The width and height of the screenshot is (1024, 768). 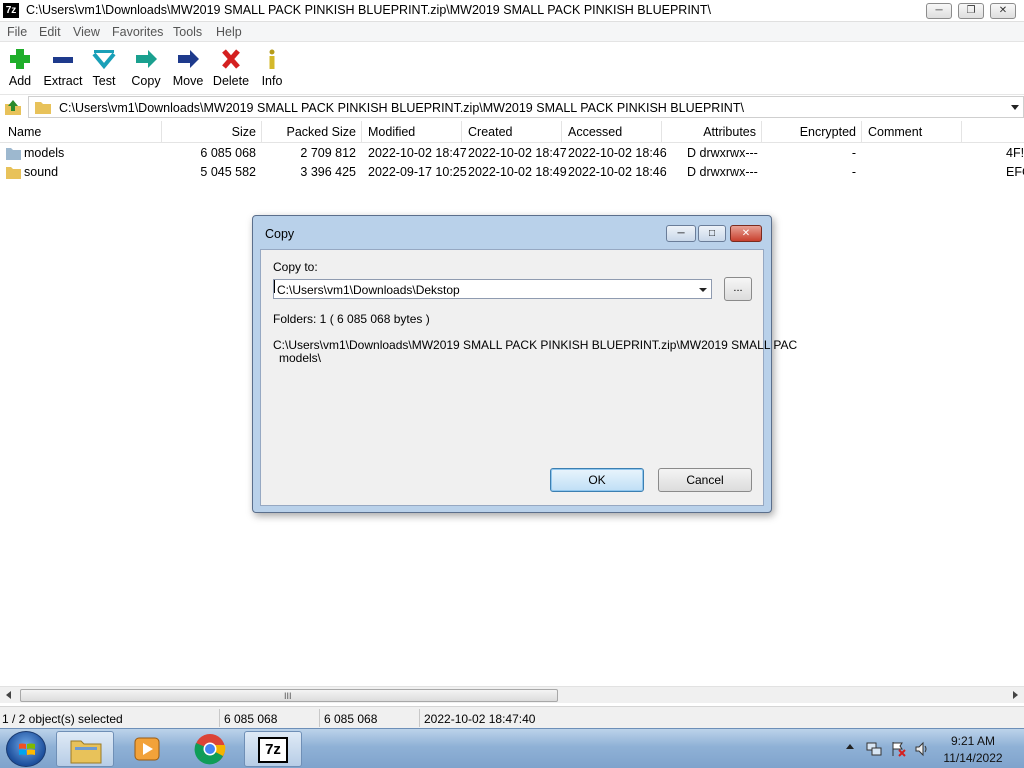 I want to click on row-attributes: D drwxrwx---, so click(x=722, y=172).